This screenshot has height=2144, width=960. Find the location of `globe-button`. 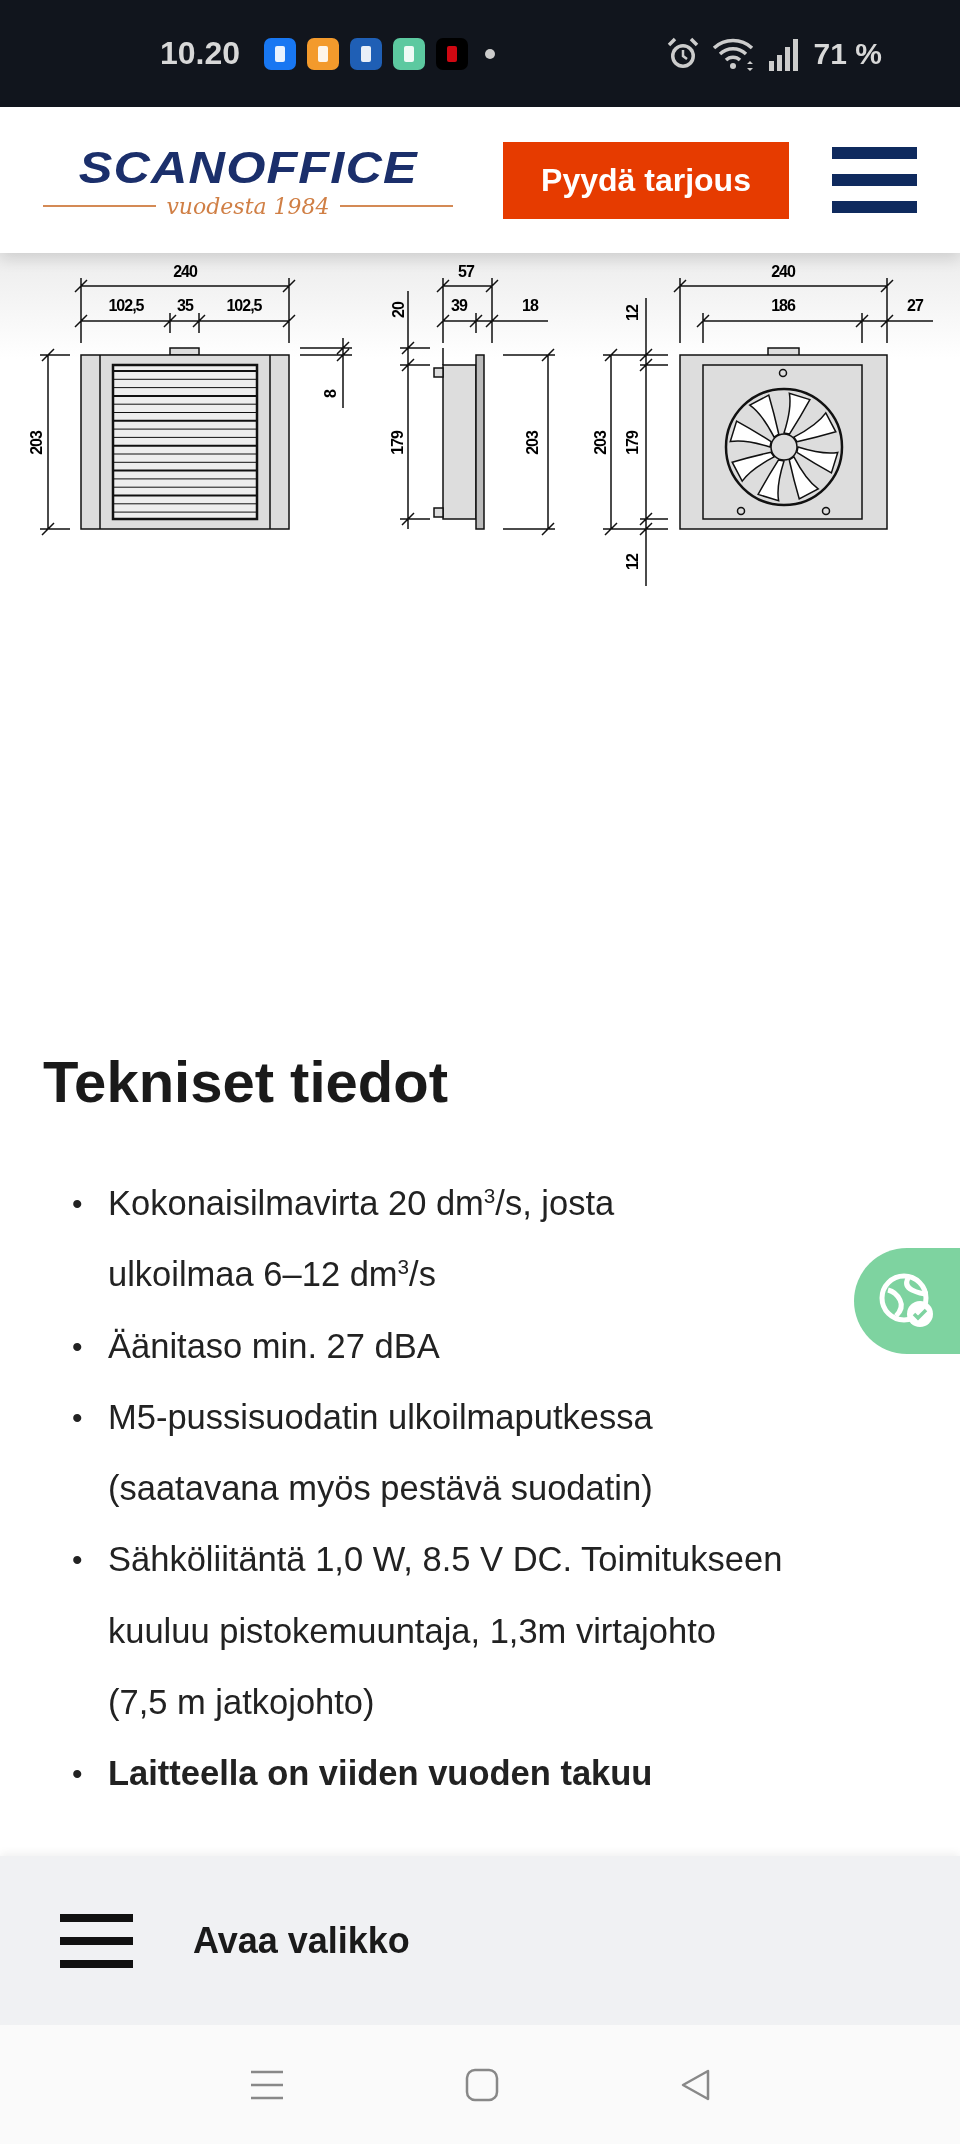

globe-button is located at coordinates (907, 1301).